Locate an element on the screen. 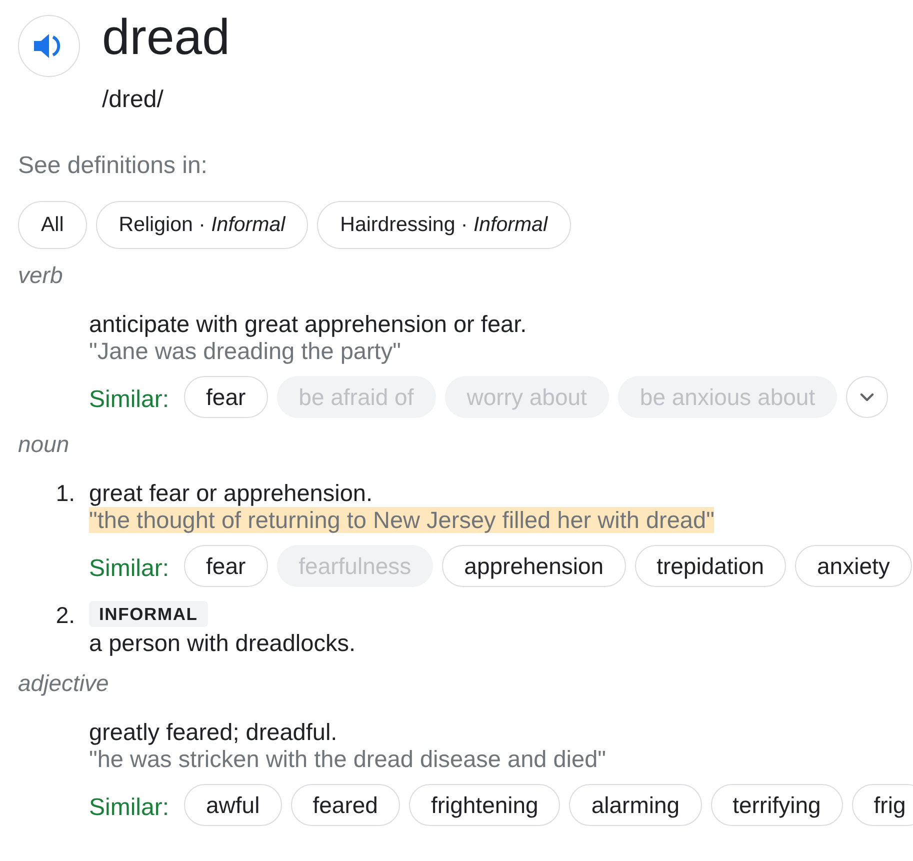 The image size is (913, 861). headword: dread is located at coordinates (166, 37).